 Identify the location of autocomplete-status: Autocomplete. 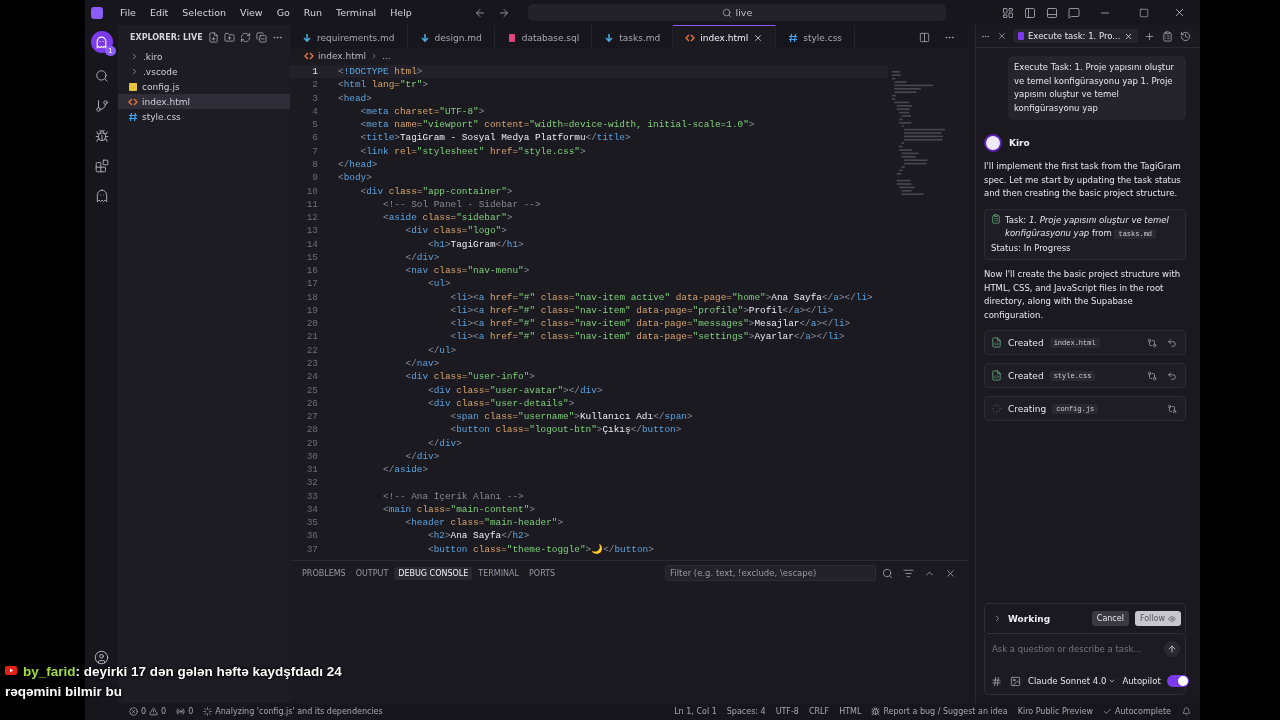
(1137, 711).